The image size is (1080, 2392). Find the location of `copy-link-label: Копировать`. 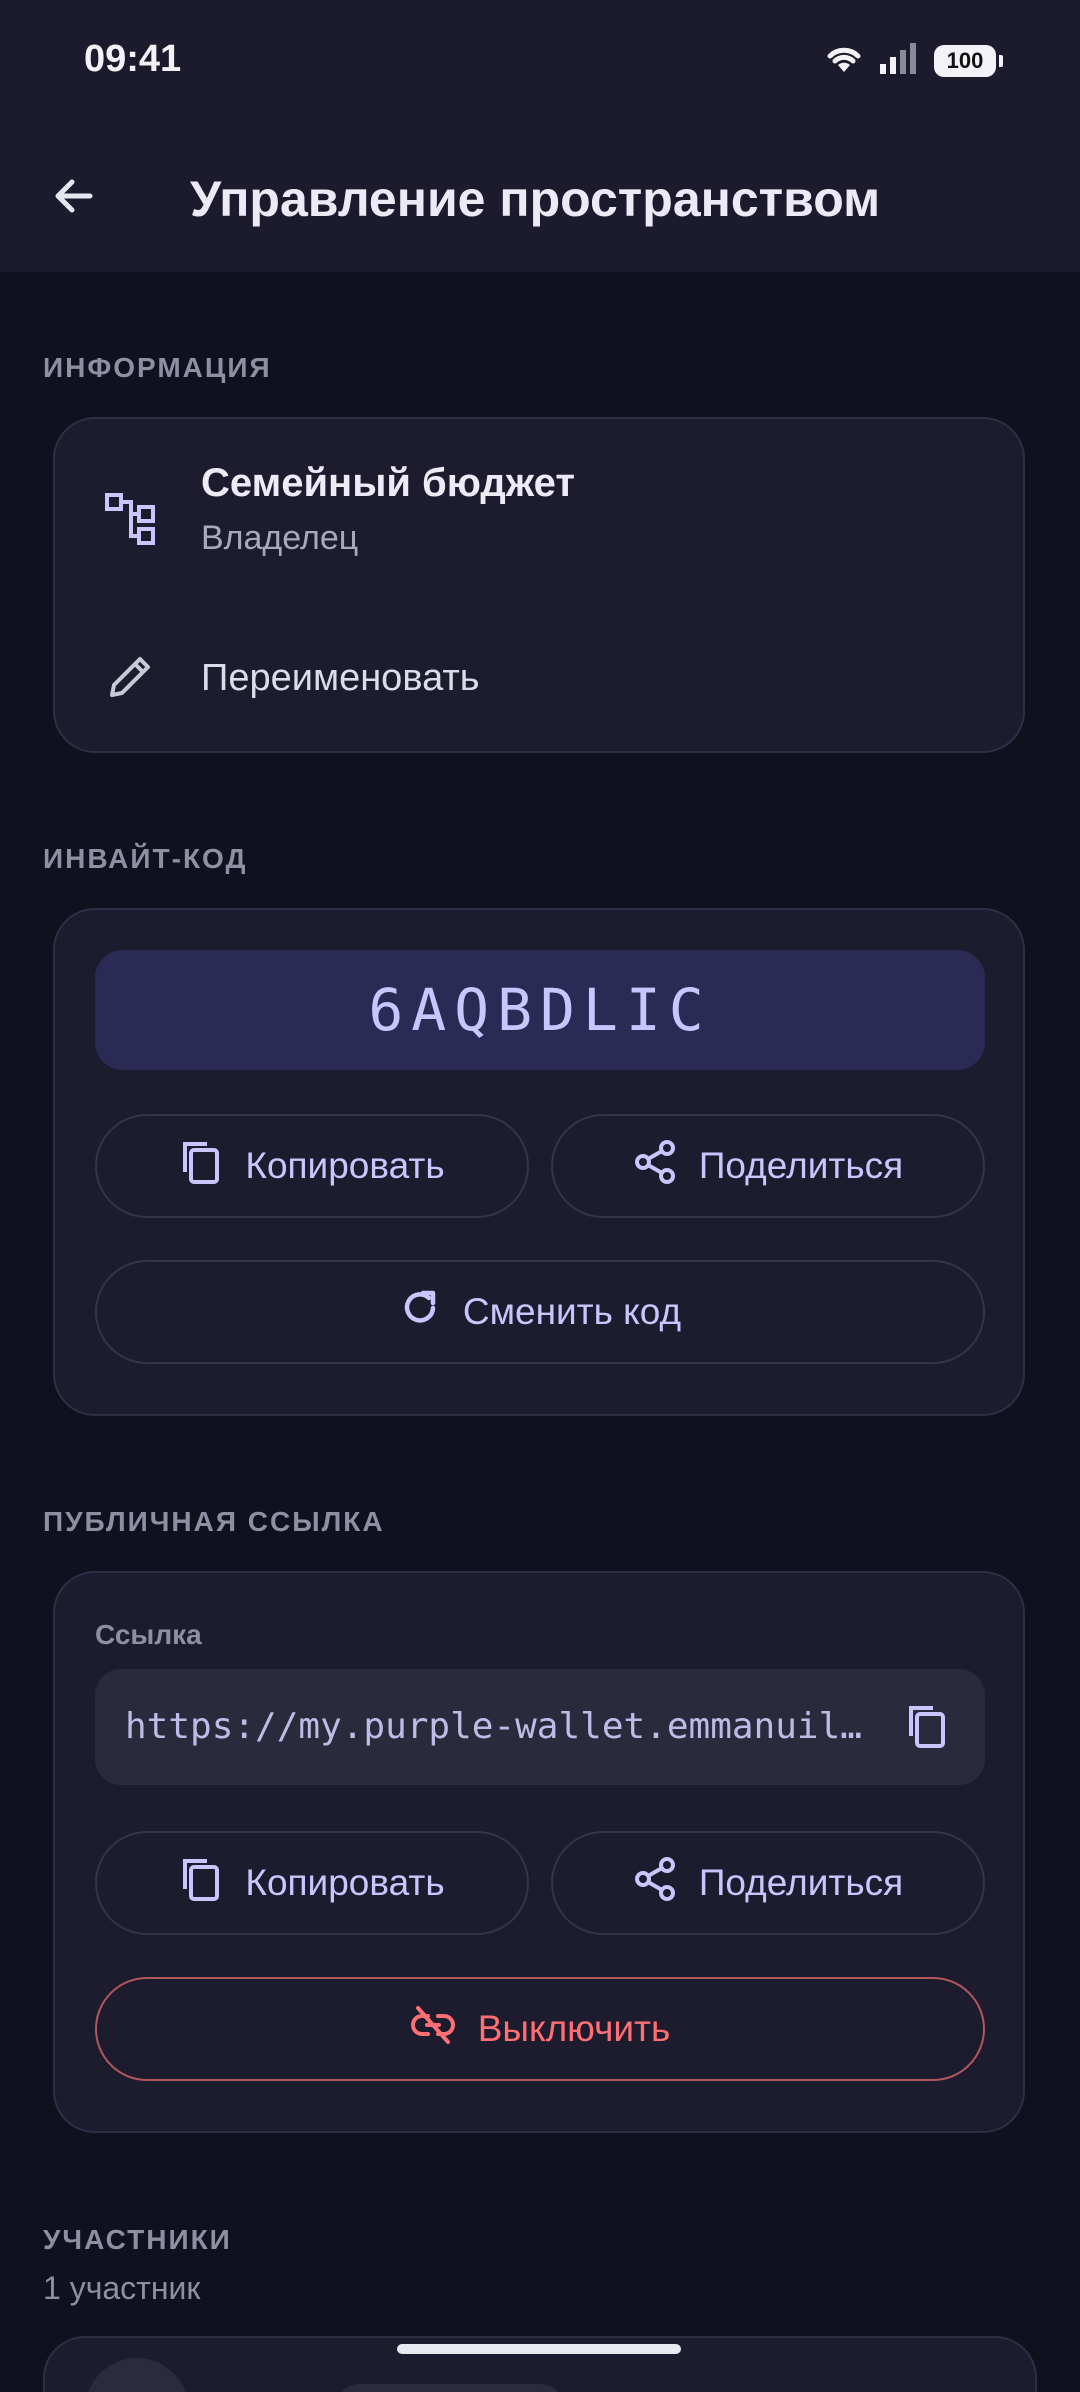

copy-link-label: Копировать is located at coordinates (345, 1882).